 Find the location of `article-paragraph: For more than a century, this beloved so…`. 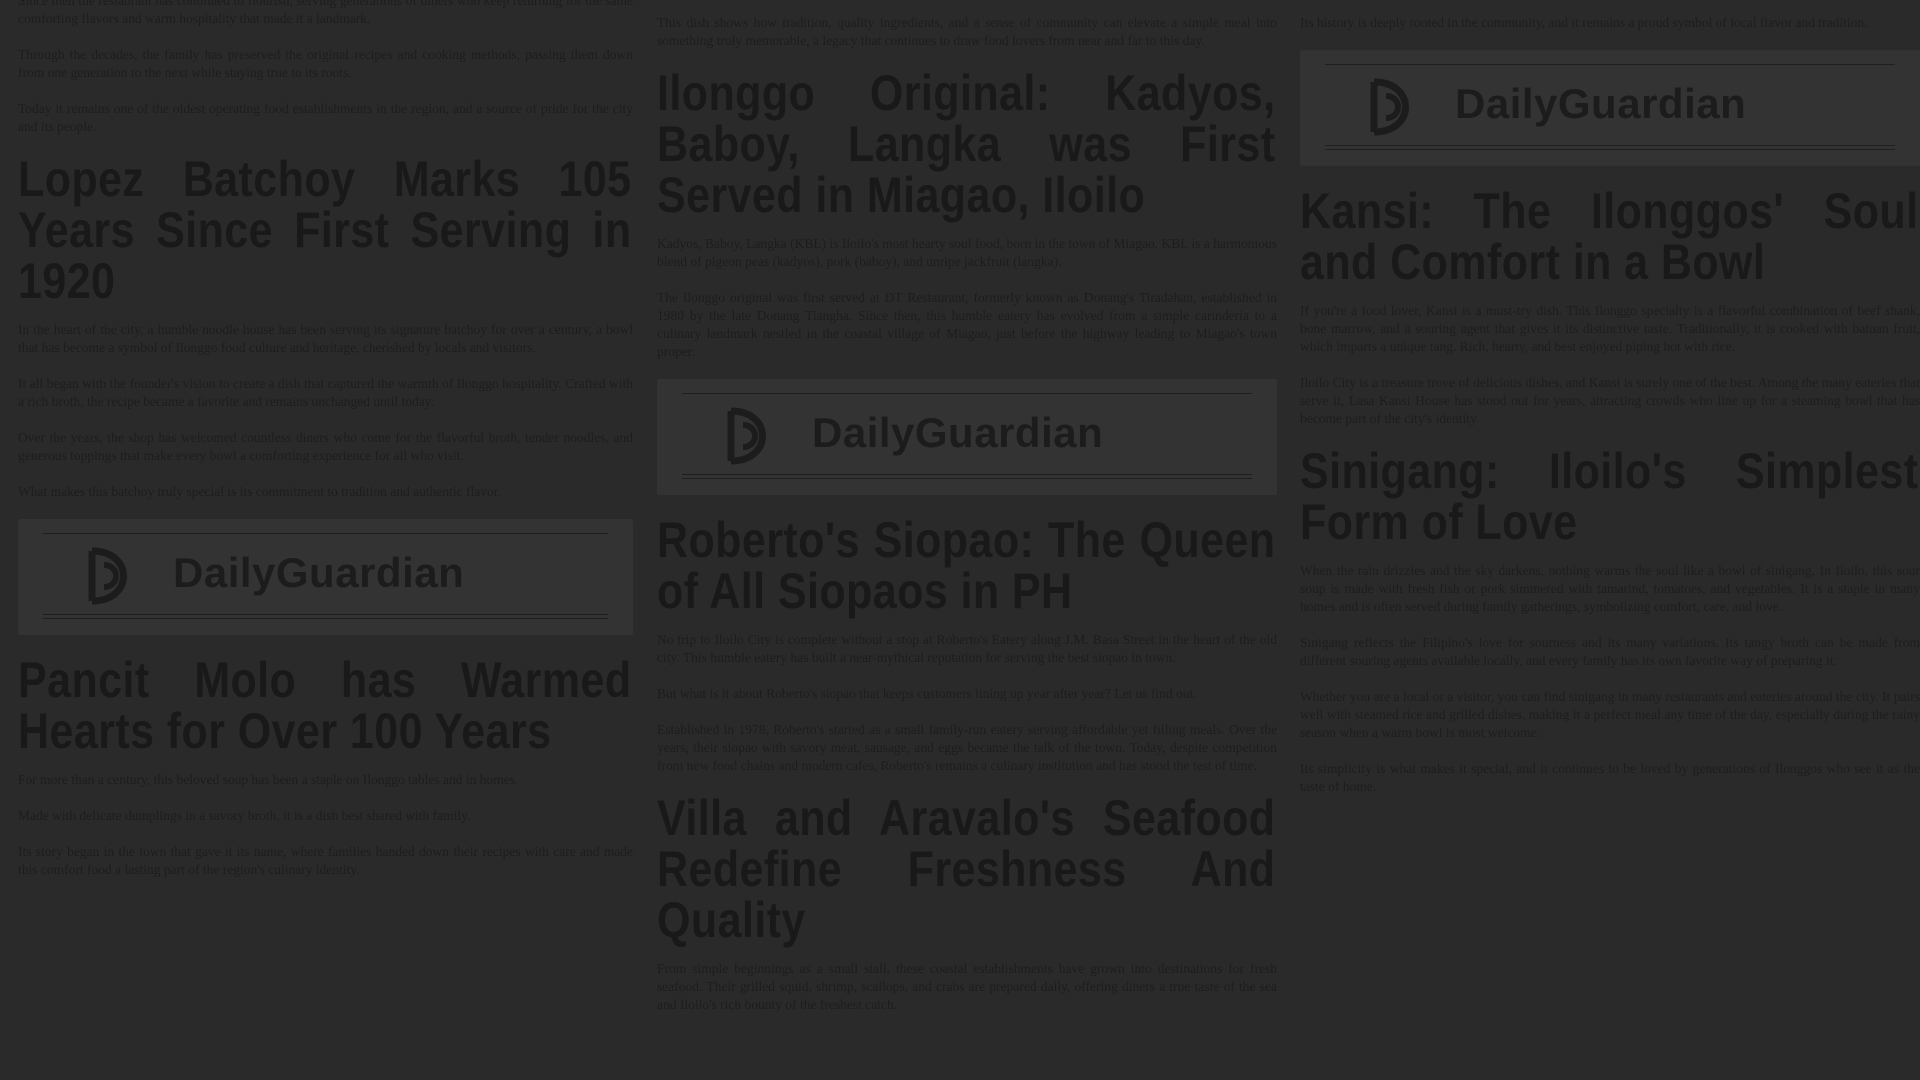

article-paragraph: For more than a century, this beloved so… is located at coordinates (268, 779).